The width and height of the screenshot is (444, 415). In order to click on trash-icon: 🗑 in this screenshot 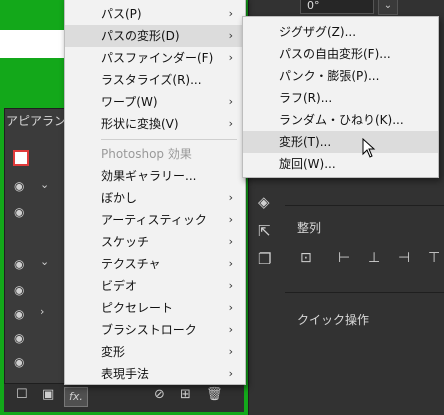, I will do `click(214, 394)`.